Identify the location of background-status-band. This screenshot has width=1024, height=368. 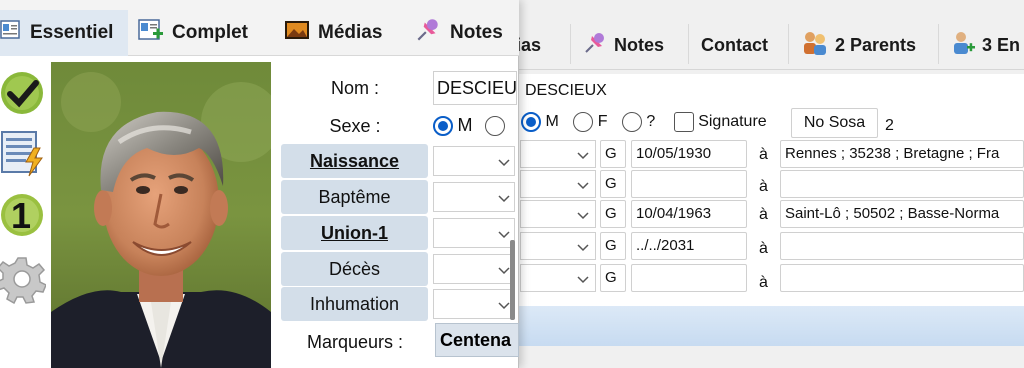
(769, 326).